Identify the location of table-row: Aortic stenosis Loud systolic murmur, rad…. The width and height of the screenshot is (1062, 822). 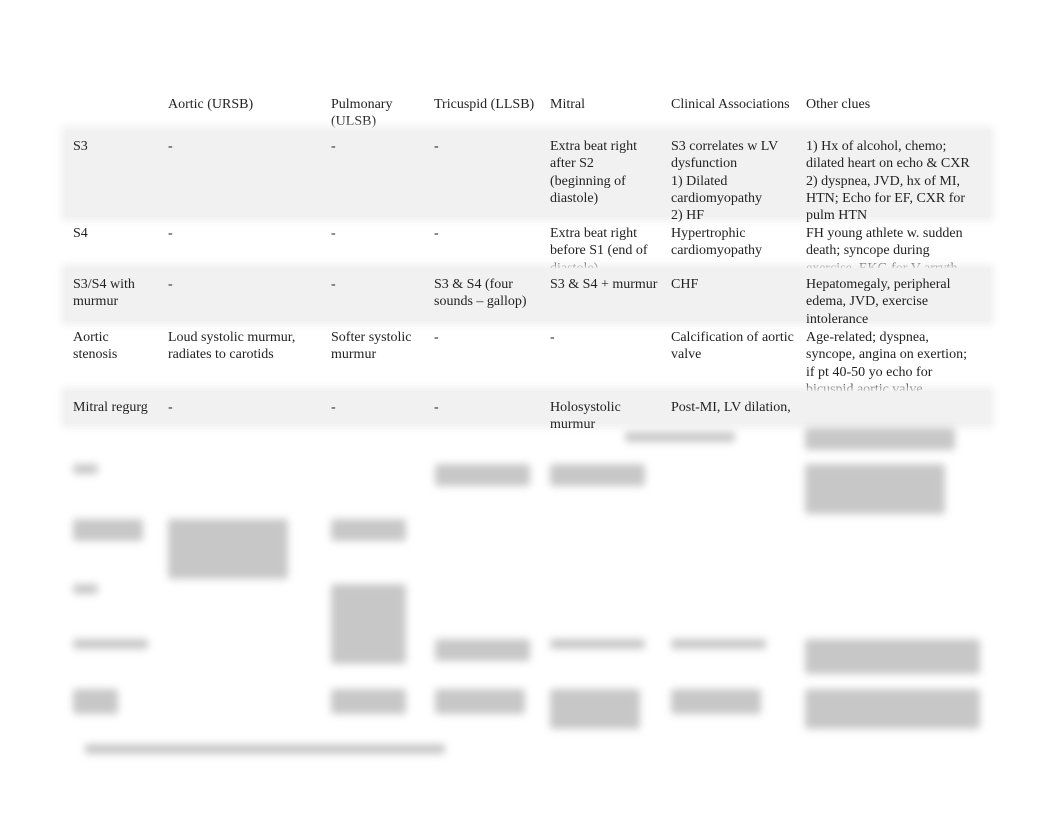
(527, 359).